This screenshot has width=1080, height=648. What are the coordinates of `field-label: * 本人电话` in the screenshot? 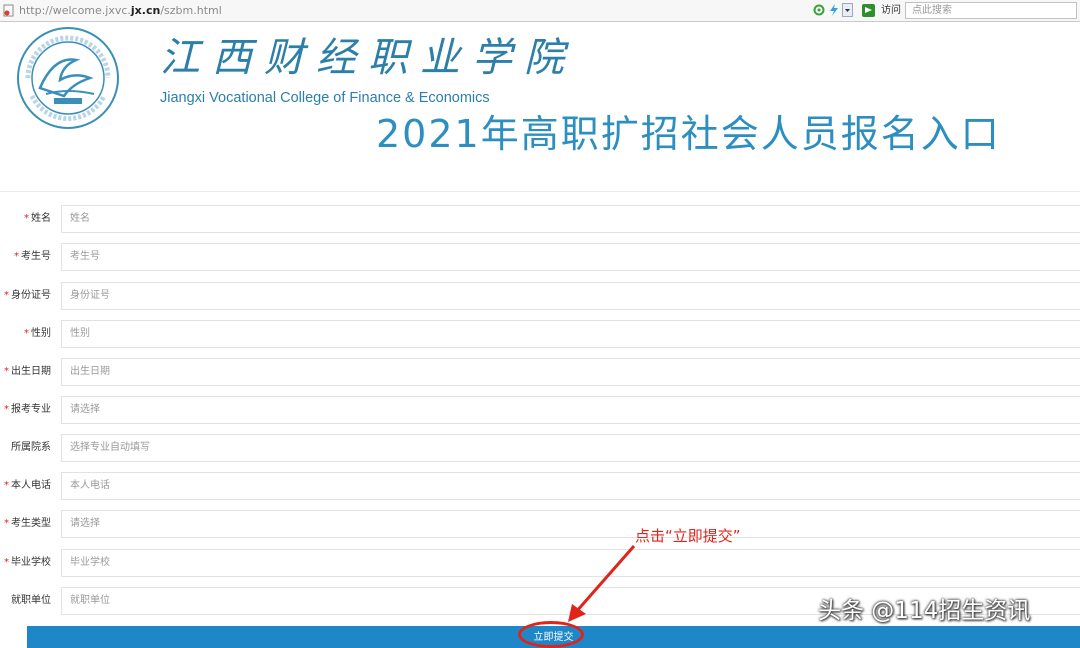 It's located at (27, 485).